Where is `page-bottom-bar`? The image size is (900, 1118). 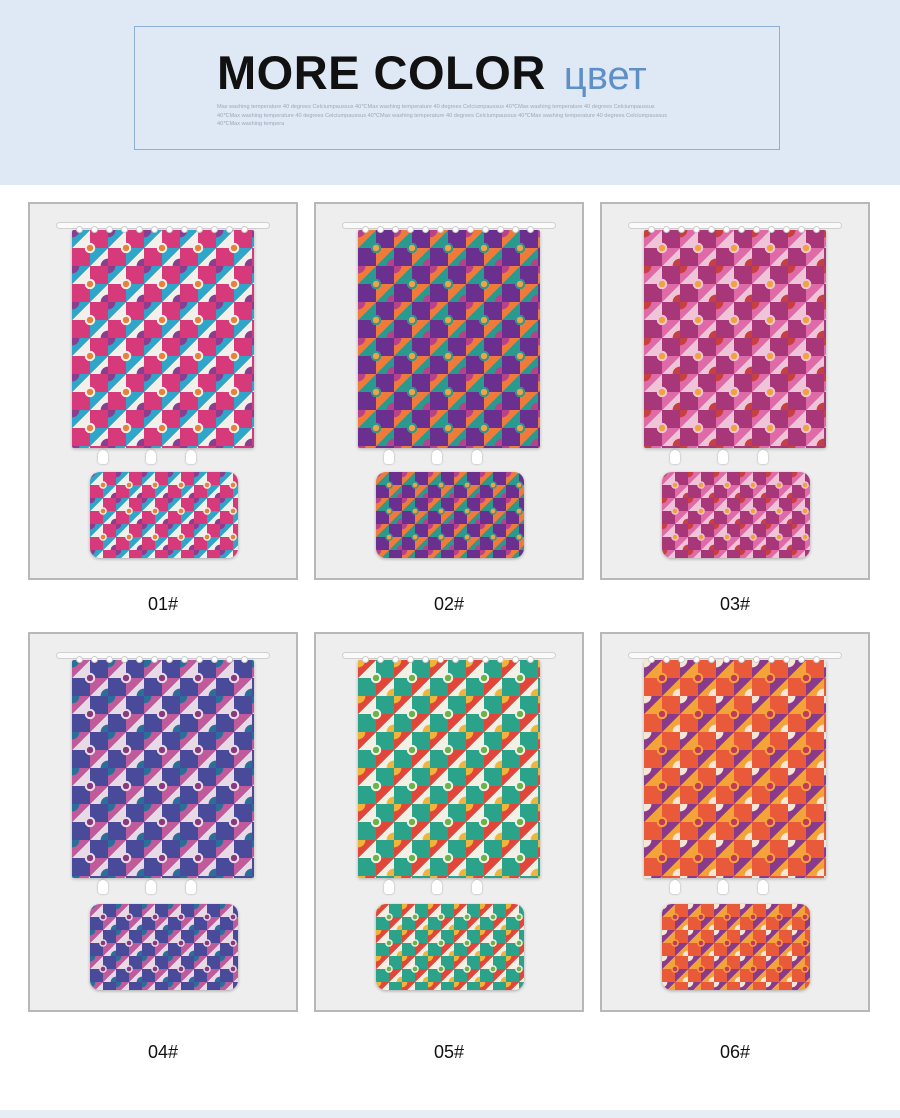 page-bottom-bar is located at coordinates (450, 1114).